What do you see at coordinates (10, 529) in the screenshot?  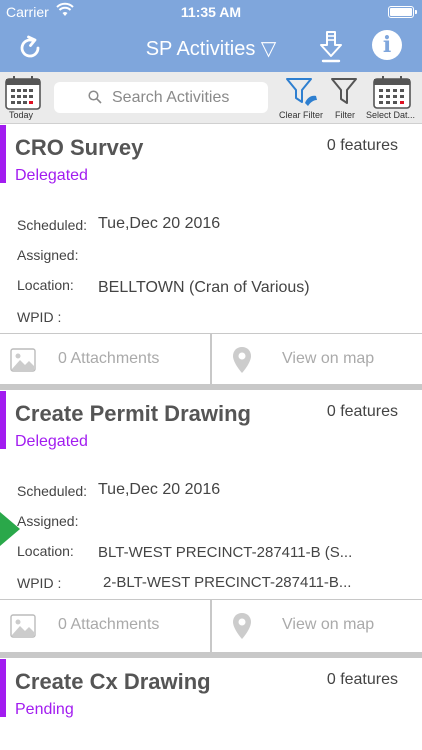 I see `play-arrow-icon` at bounding box center [10, 529].